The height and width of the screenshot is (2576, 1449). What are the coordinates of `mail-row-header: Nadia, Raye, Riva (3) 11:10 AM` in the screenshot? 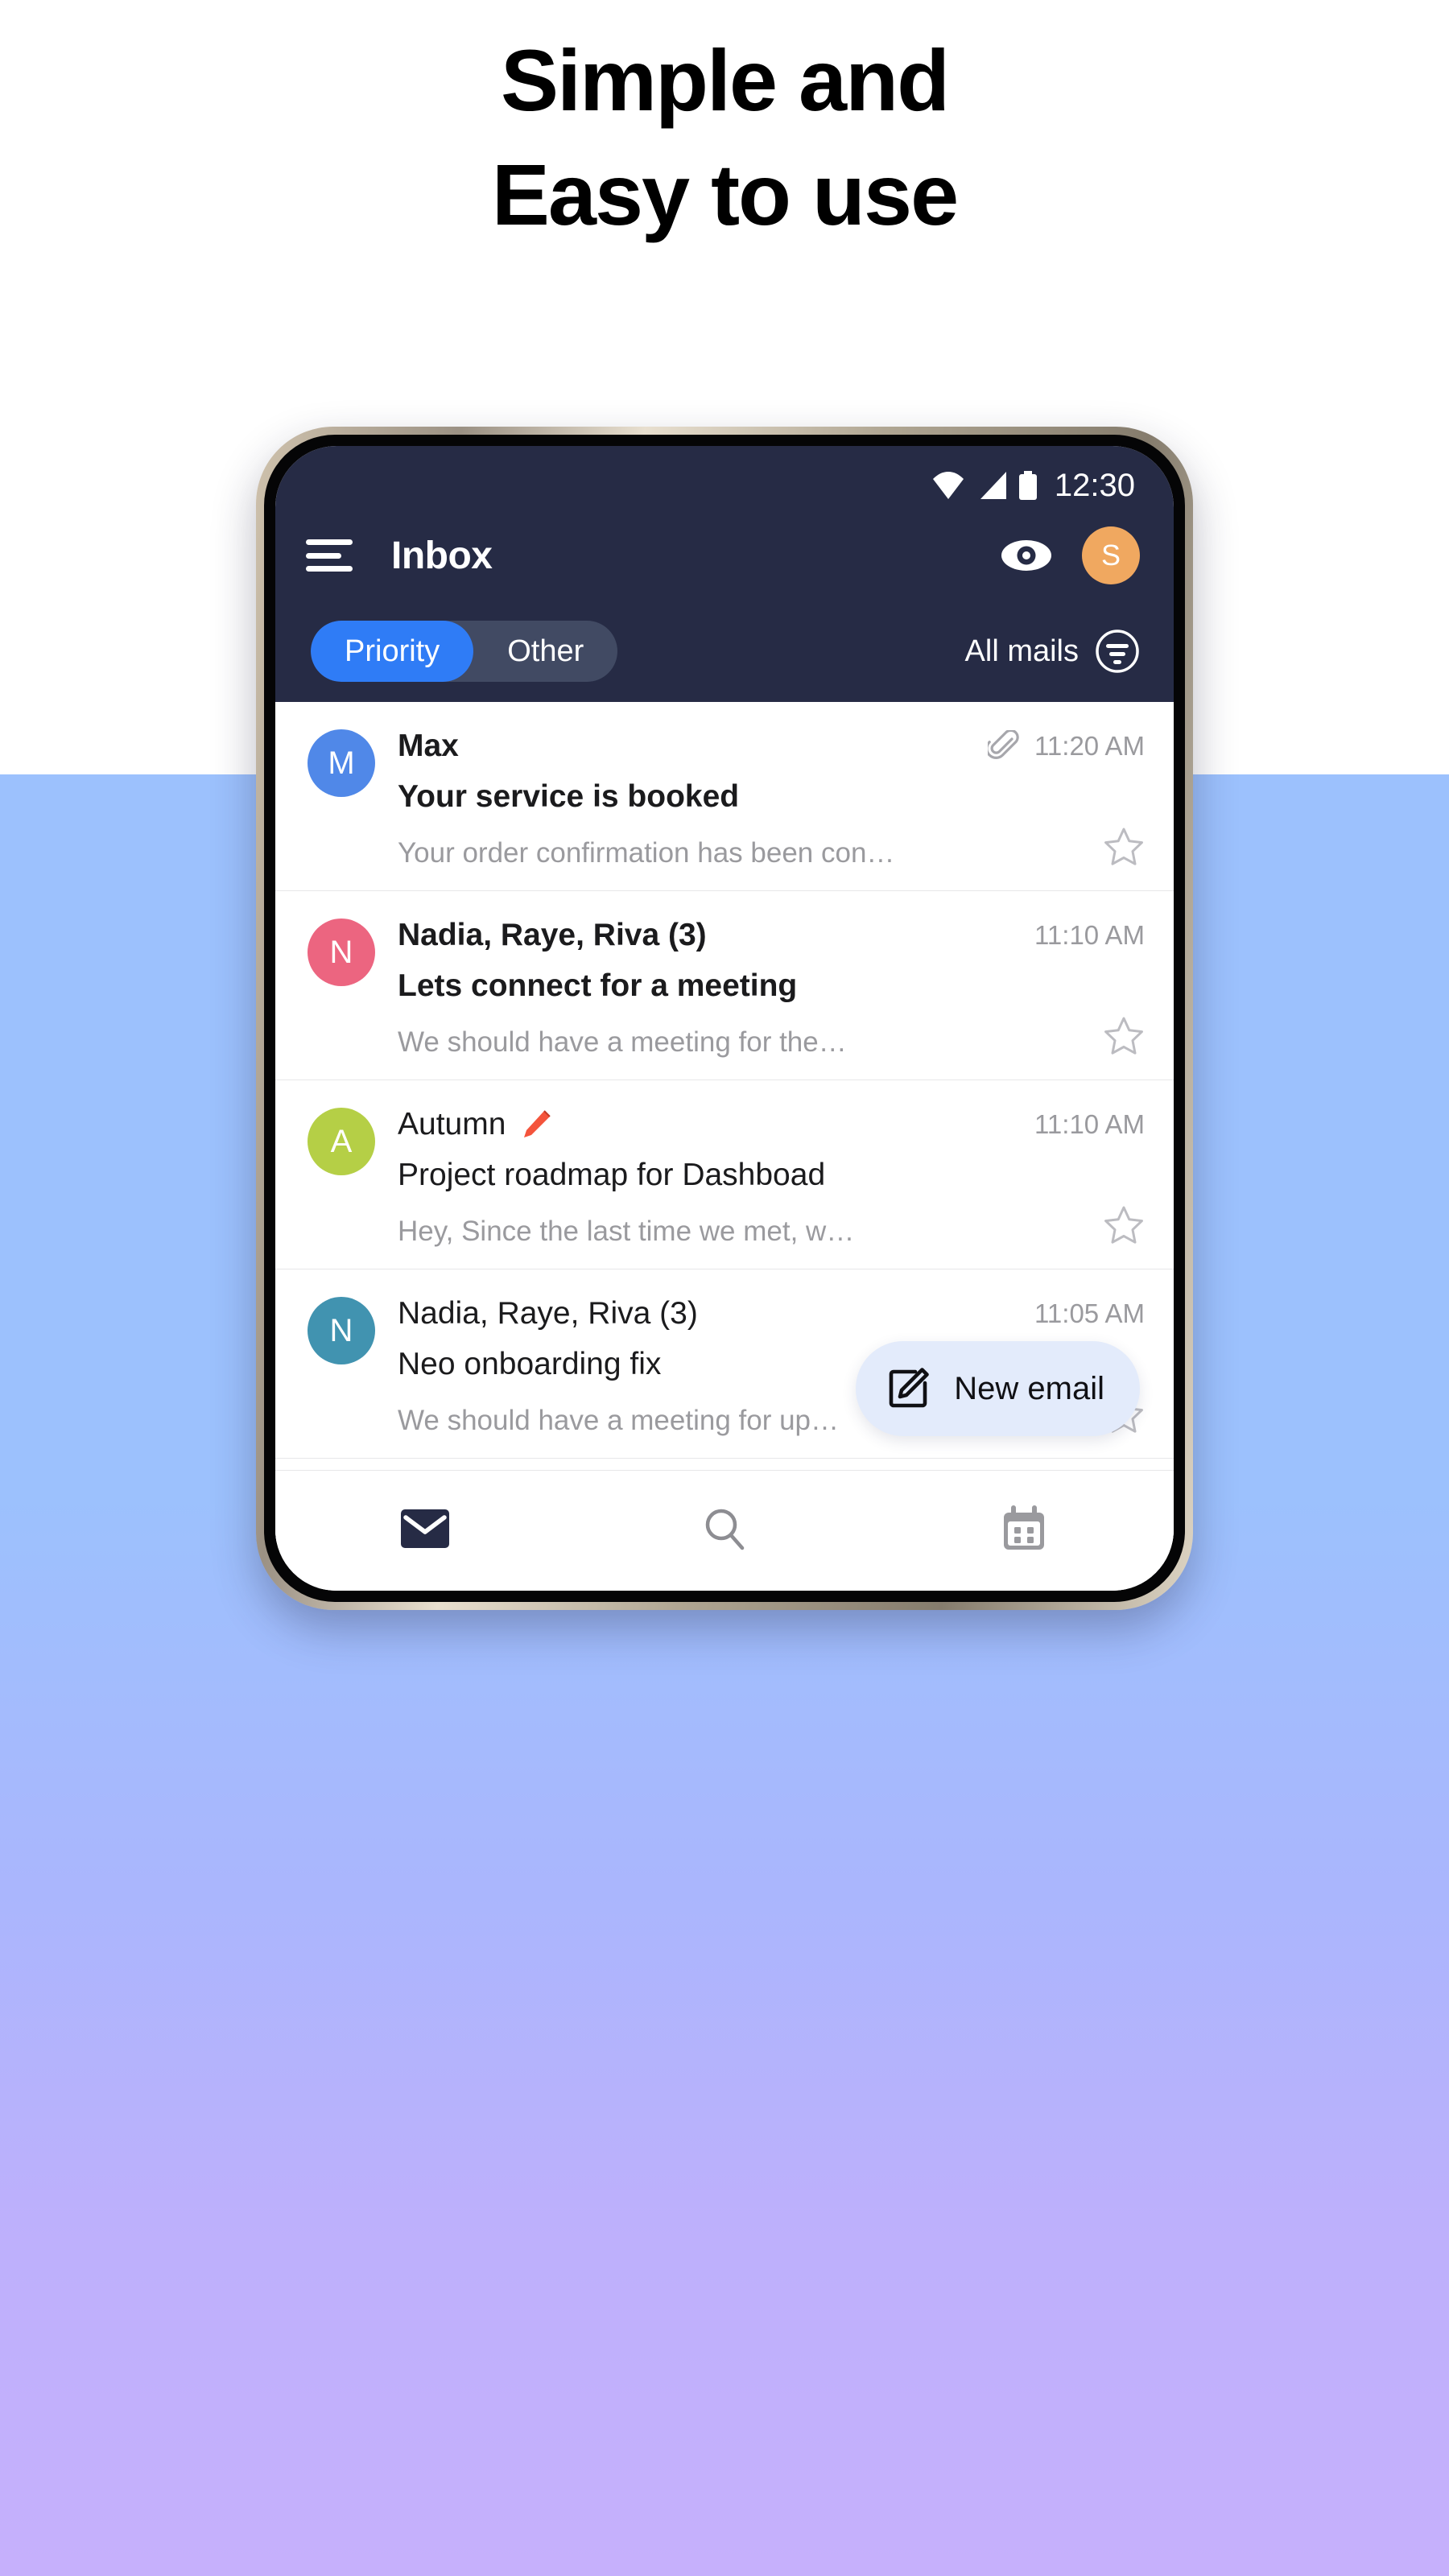 It's located at (771, 935).